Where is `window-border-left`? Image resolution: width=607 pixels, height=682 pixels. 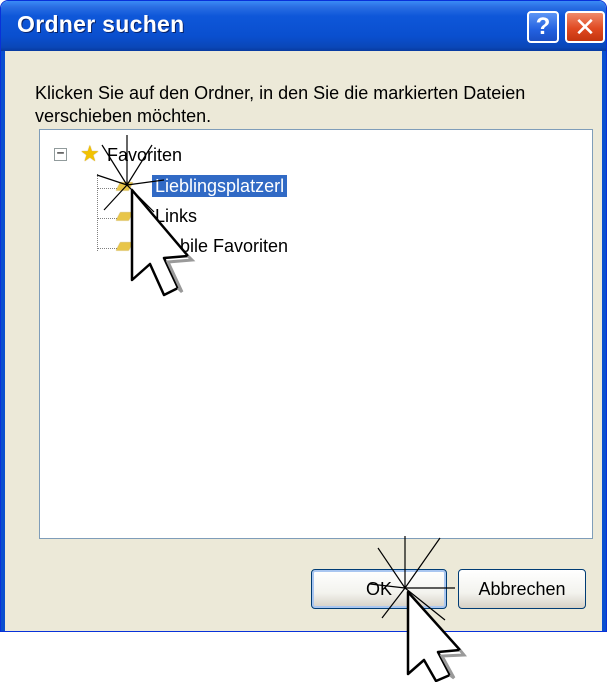
window-border-left is located at coordinates (3, 341).